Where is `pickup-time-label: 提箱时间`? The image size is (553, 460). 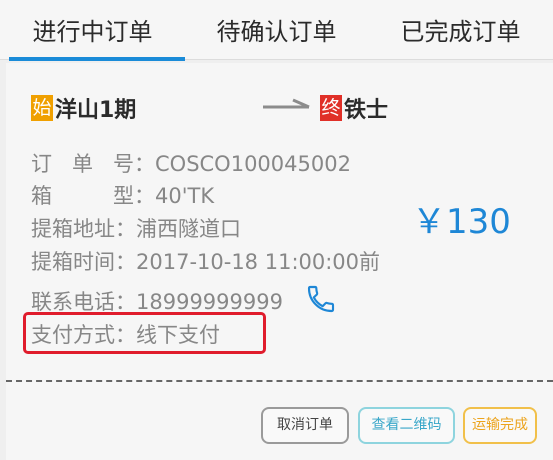
pickup-time-label: 提箱时间 is located at coordinates (73, 262).